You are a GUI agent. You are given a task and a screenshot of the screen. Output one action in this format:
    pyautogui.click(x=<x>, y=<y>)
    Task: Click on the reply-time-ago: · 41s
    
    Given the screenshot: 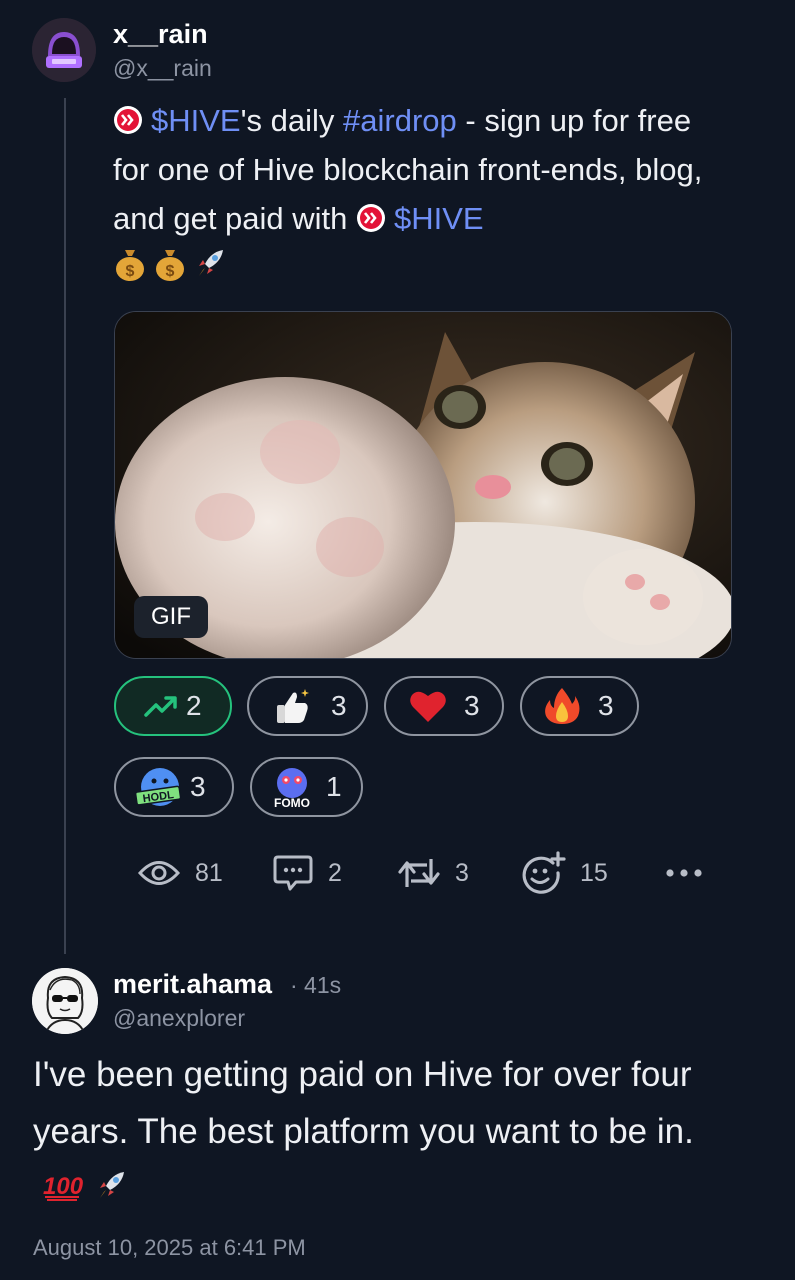 What is the action you would take?
    pyautogui.click(x=316, y=985)
    